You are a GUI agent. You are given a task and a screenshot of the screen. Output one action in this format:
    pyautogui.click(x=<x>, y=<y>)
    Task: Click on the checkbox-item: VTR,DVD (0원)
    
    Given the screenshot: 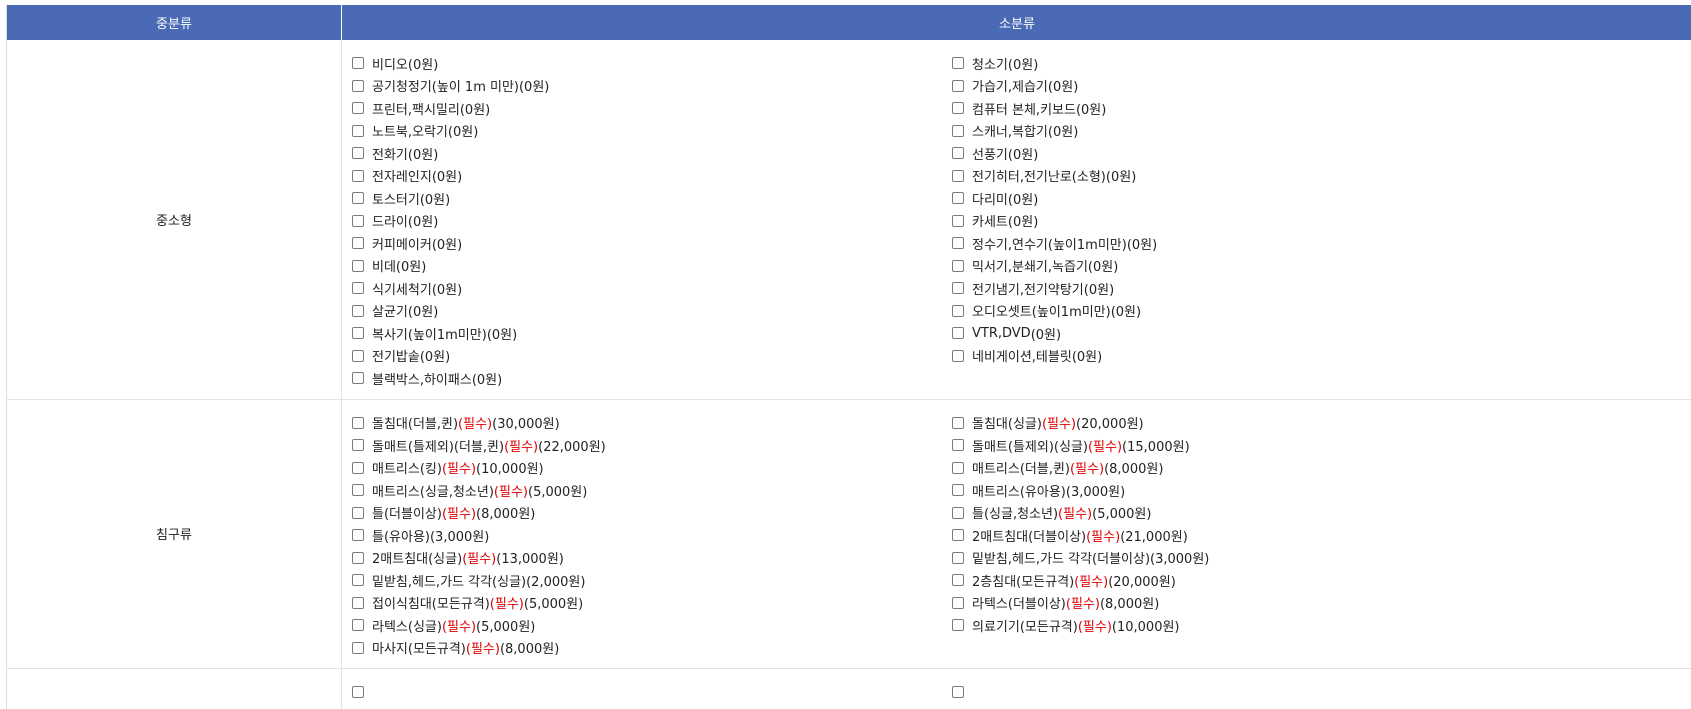 What is the action you would take?
    pyautogui.click(x=1252, y=333)
    